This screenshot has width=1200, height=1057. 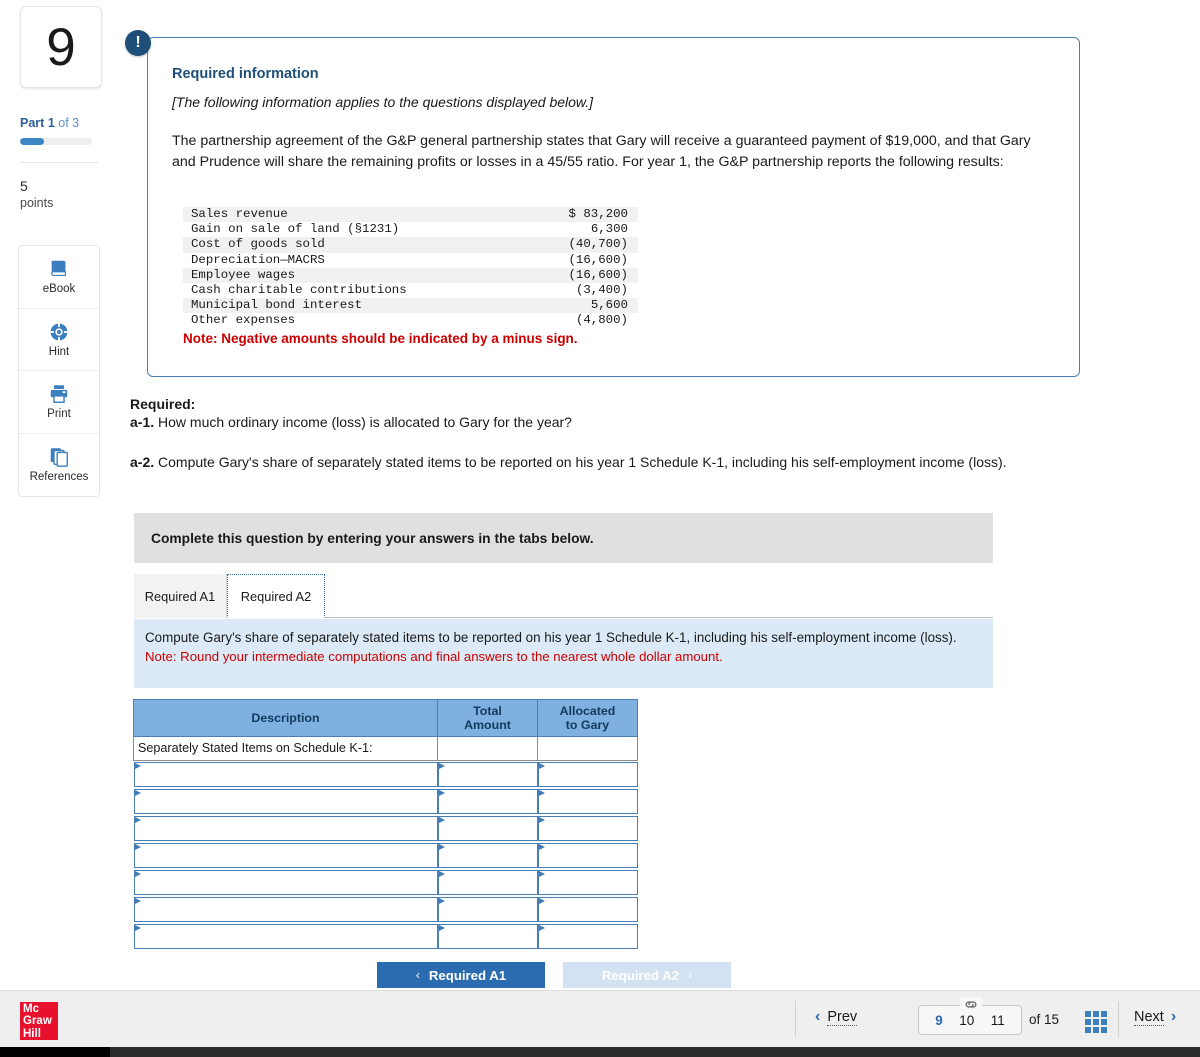 I want to click on financial-label: Municipal bond interest, so click(x=277, y=305).